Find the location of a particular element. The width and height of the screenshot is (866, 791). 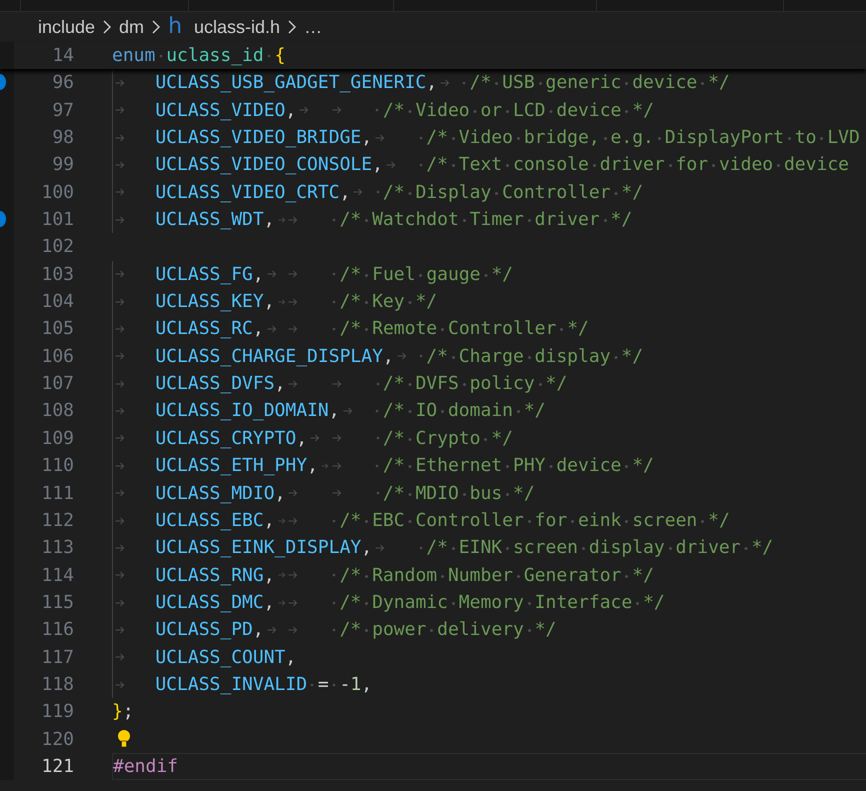

line-number: 113 is located at coordinates (57, 548).